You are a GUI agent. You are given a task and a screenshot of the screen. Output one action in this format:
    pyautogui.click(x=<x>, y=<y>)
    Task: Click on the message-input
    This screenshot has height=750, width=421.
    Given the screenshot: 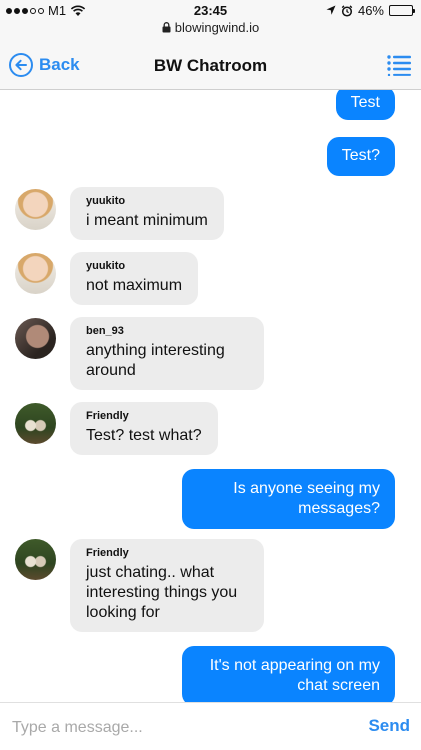 What is the action you would take?
    pyautogui.click(x=162, y=728)
    